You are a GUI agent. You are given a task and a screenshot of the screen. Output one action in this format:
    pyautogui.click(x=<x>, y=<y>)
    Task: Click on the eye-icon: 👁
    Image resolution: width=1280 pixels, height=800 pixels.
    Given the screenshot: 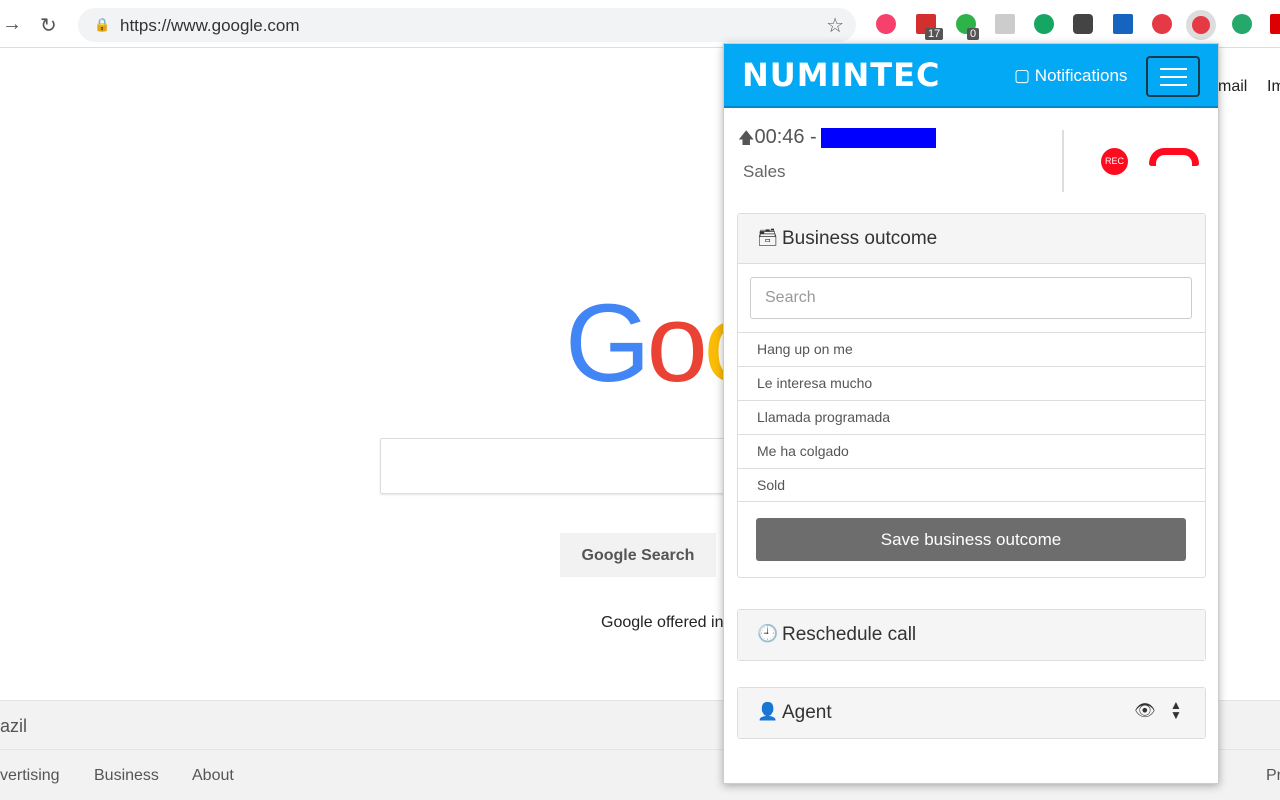 What is the action you would take?
    pyautogui.click(x=1145, y=711)
    